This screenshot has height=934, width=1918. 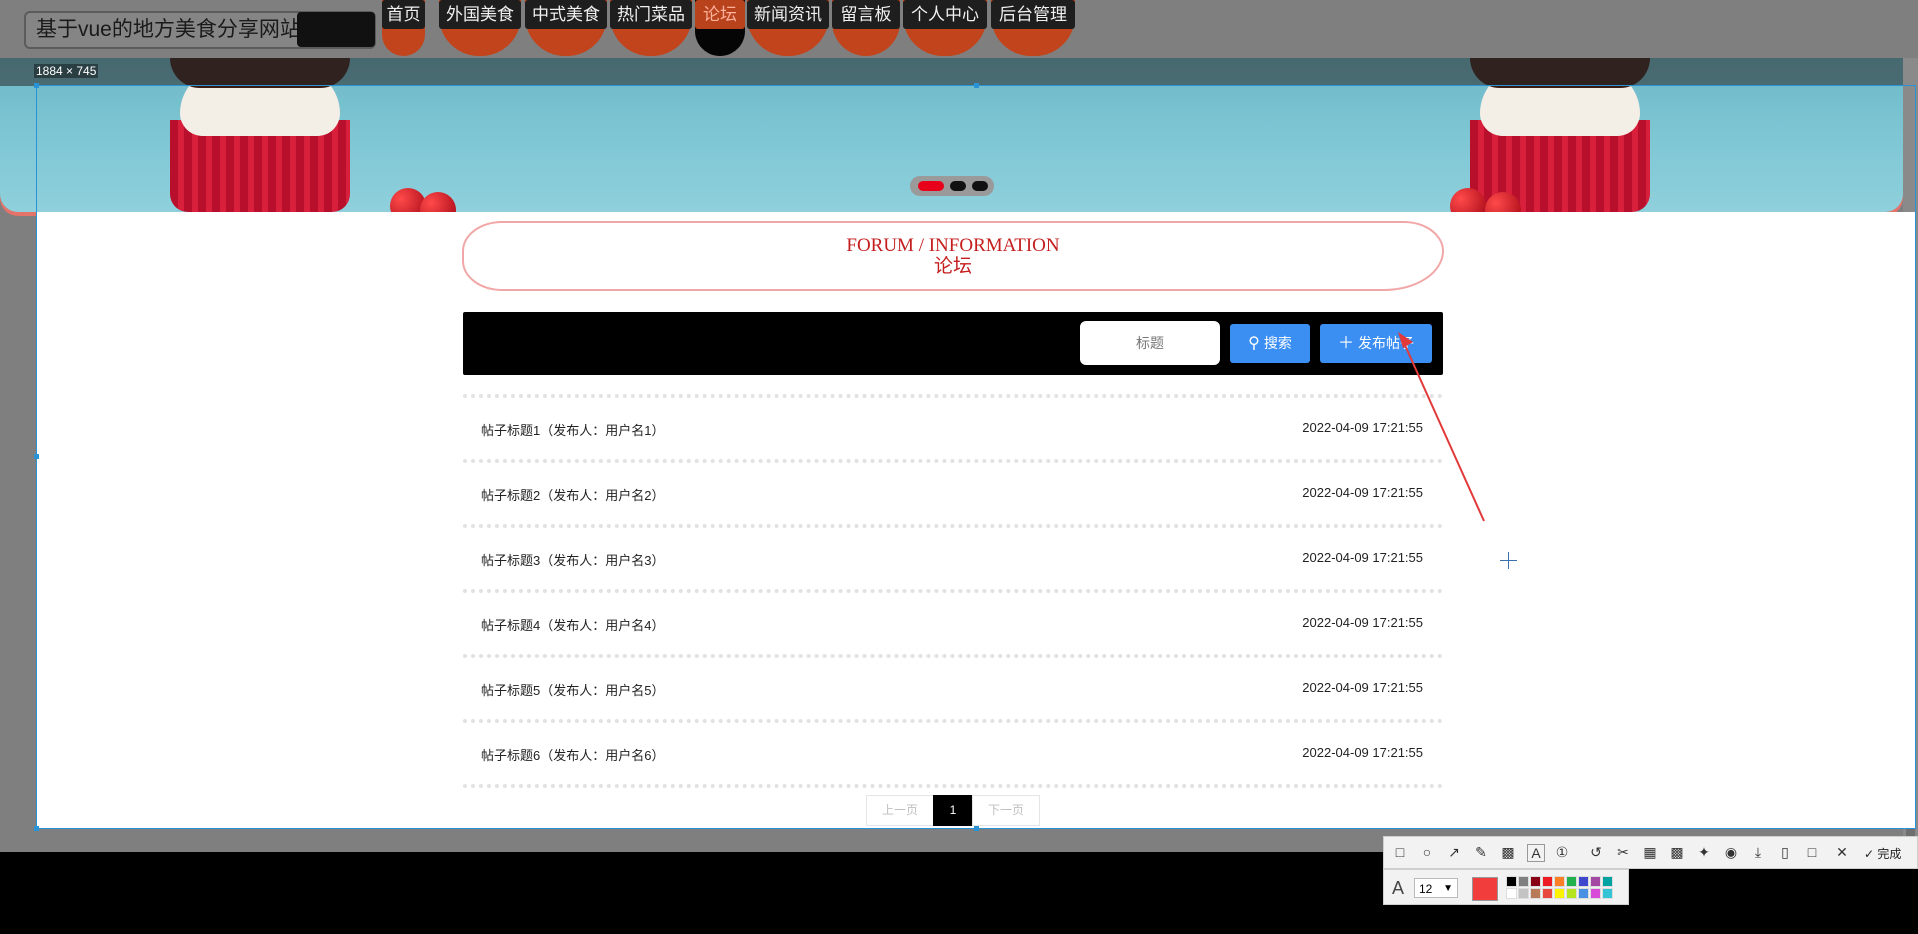 I want to click on done-button: ✓ 完成, so click(x=1882, y=853).